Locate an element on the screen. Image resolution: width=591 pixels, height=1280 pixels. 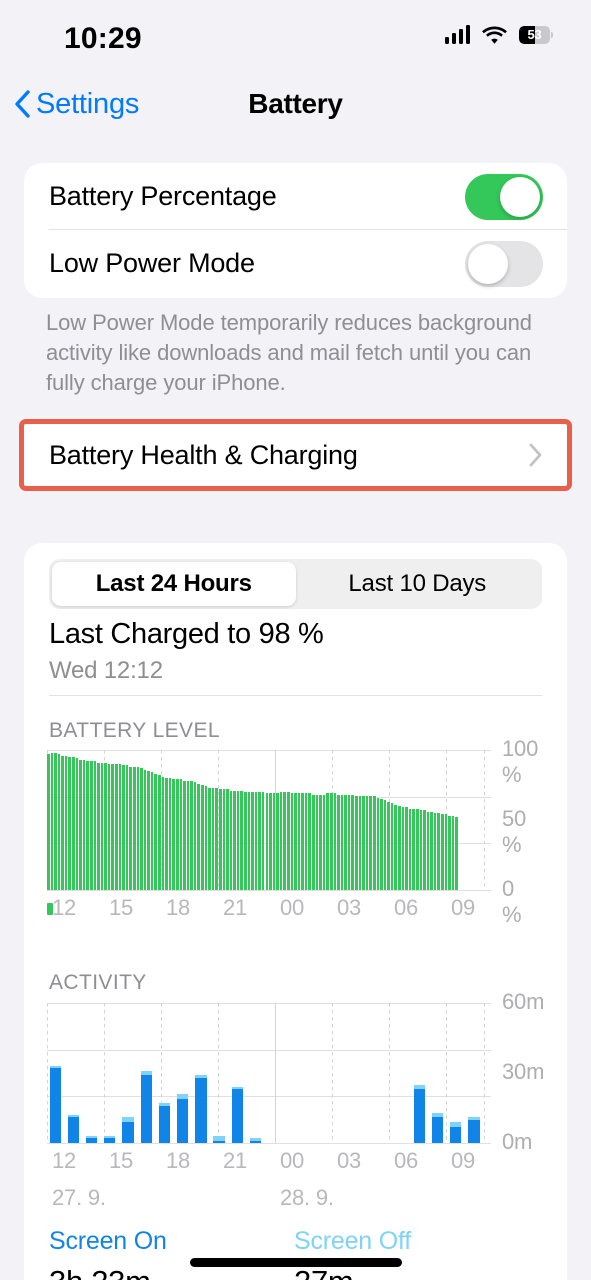
status-bar-indicators: 53 is located at coordinates (498, 34).